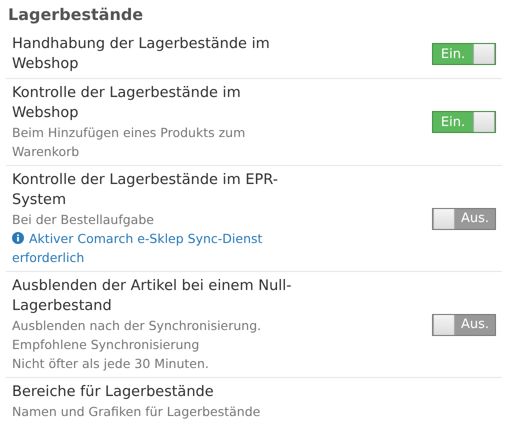  Describe the element at coordinates (75, 15) in the screenshot. I see `section-title: Lagerbestände` at that location.